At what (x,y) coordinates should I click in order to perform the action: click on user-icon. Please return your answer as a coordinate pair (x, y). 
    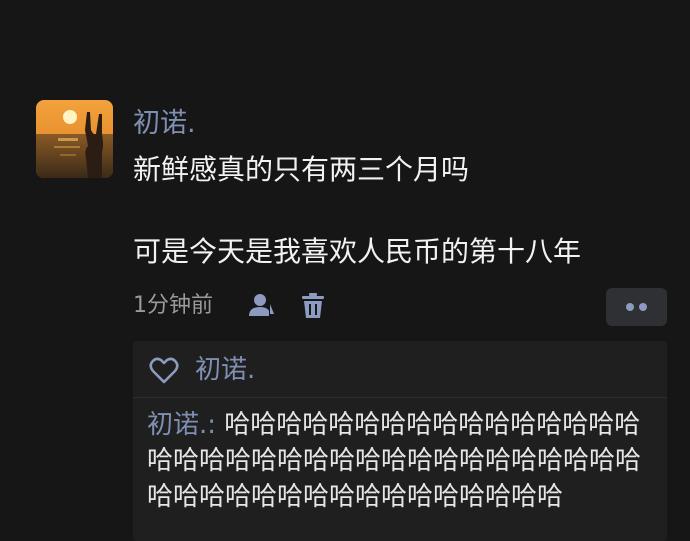
    Looking at the image, I should click on (262, 306).